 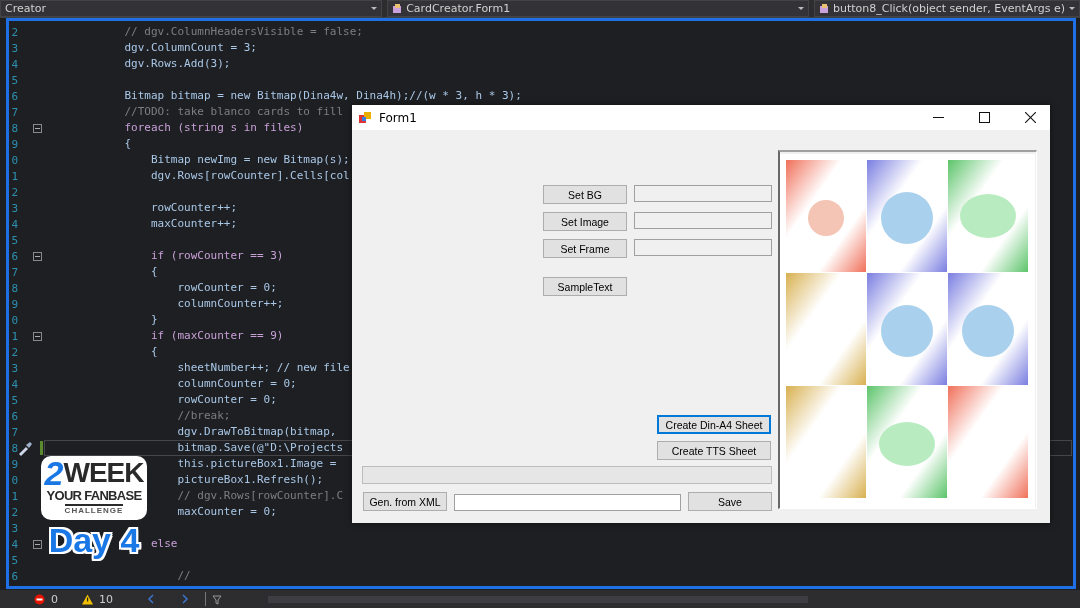 I want to click on logo-text: YOUR FANBASE, so click(x=94, y=496).